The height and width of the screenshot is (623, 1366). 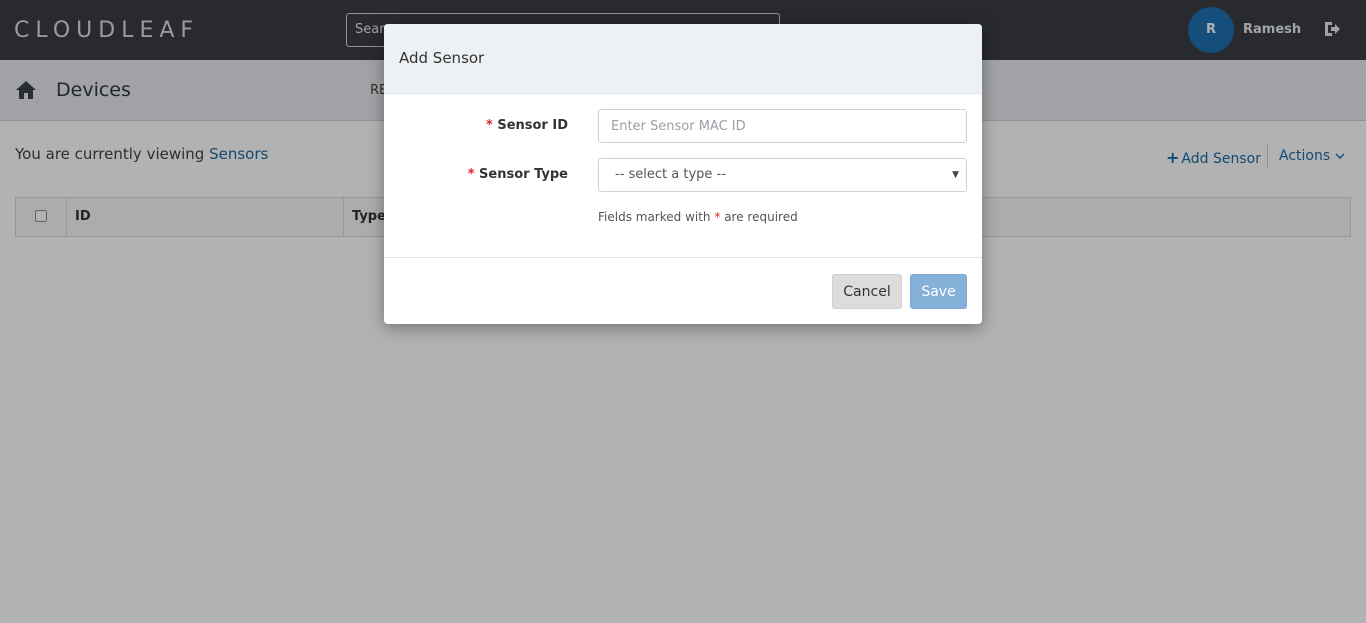 I want to click on modal-title: Add Sensor, so click(x=442, y=58).